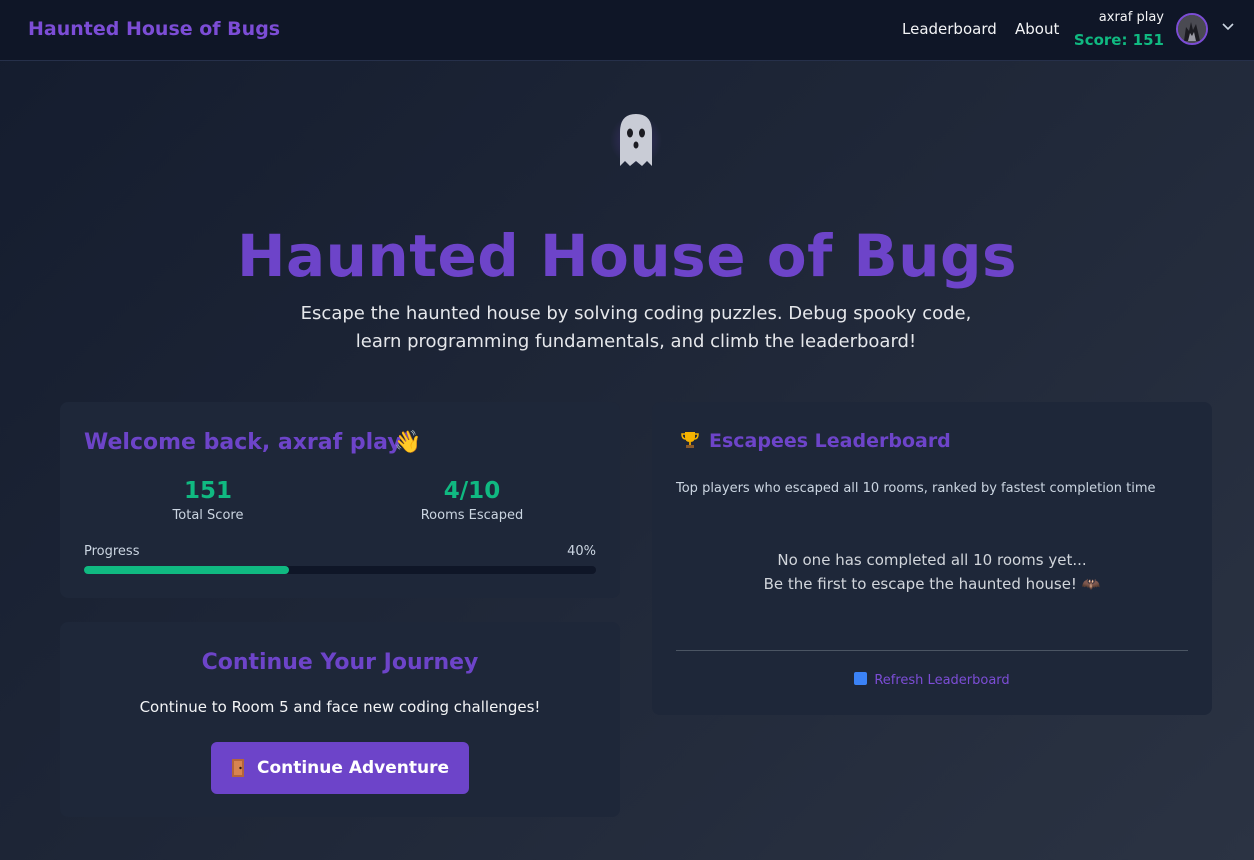 This screenshot has height=860, width=1254. I want to click on rooms-escaped-value: 4/10, so click(472, 491).